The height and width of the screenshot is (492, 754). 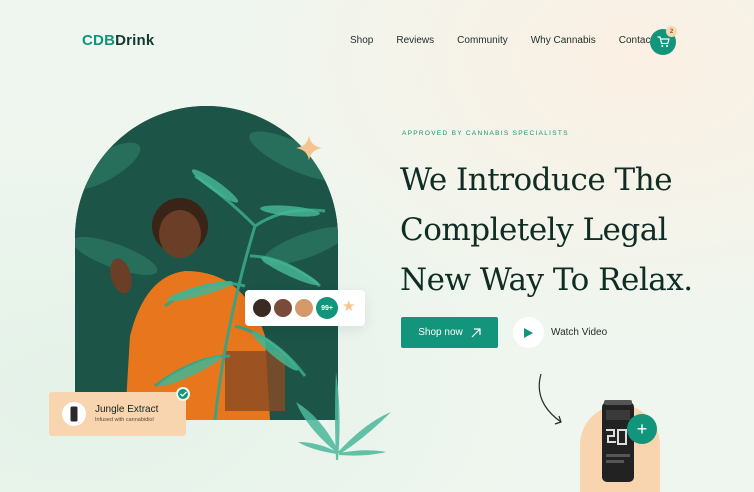 What do you see at coordinates (135, 40) in the screenshot?
I see `logo-rest: Drink` at bounding box center [135, 40].